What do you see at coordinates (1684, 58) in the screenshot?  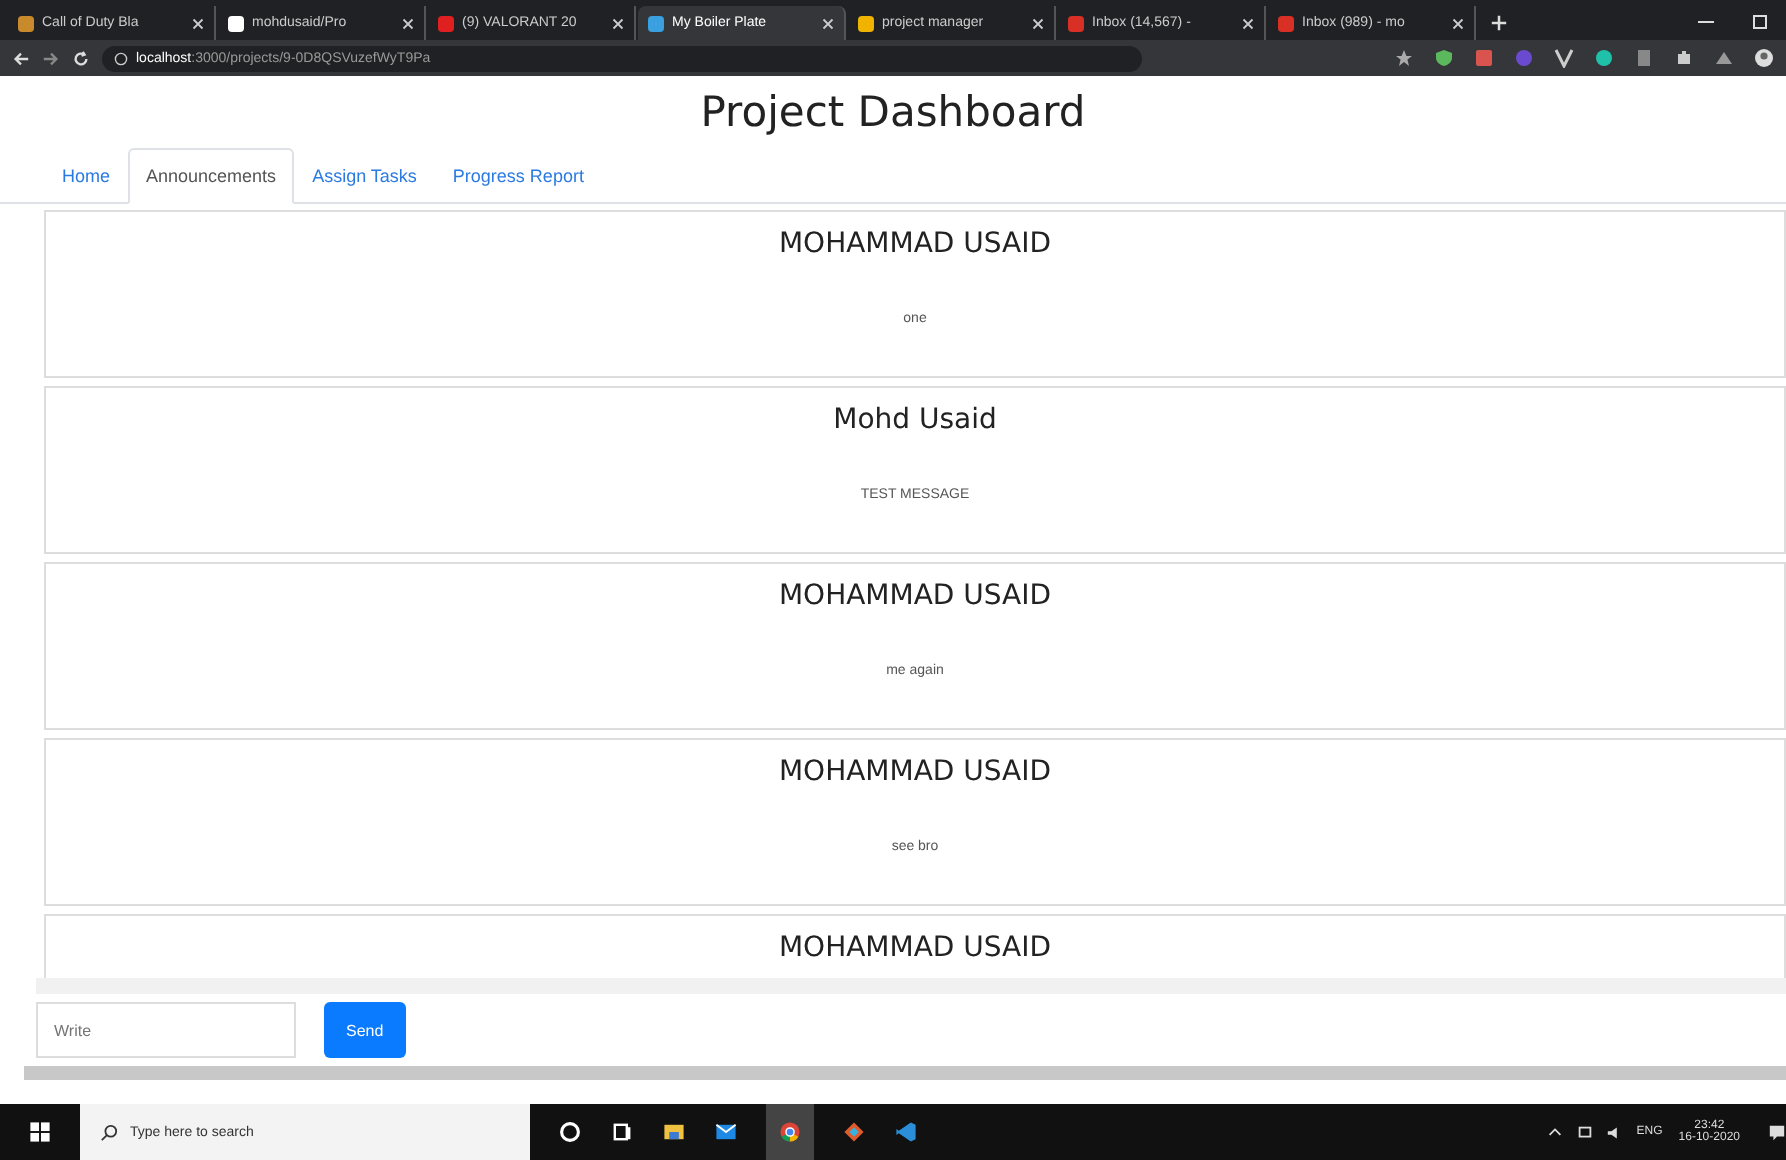 I see `puzzle-icon` at bounding box center [1684, 58].